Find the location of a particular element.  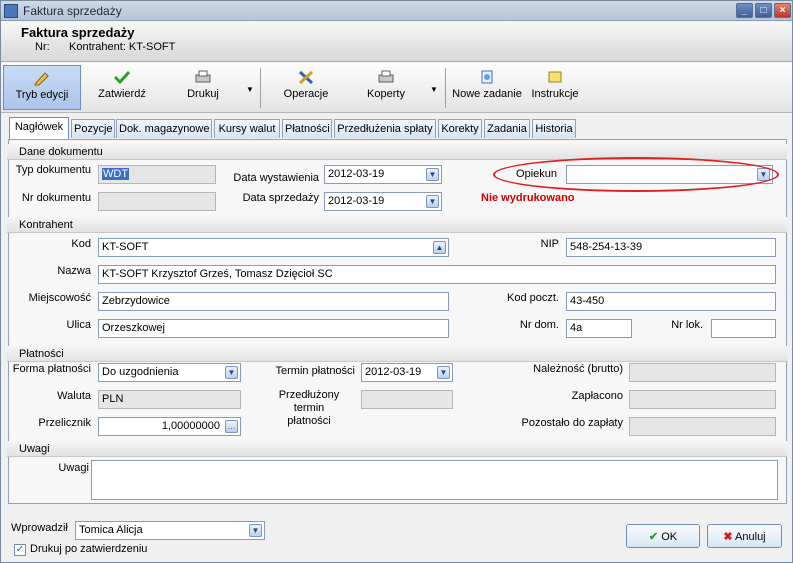

tab-przedluzenia-splaty: Przedłużenia spłaty is located at coordinates (385, 128).